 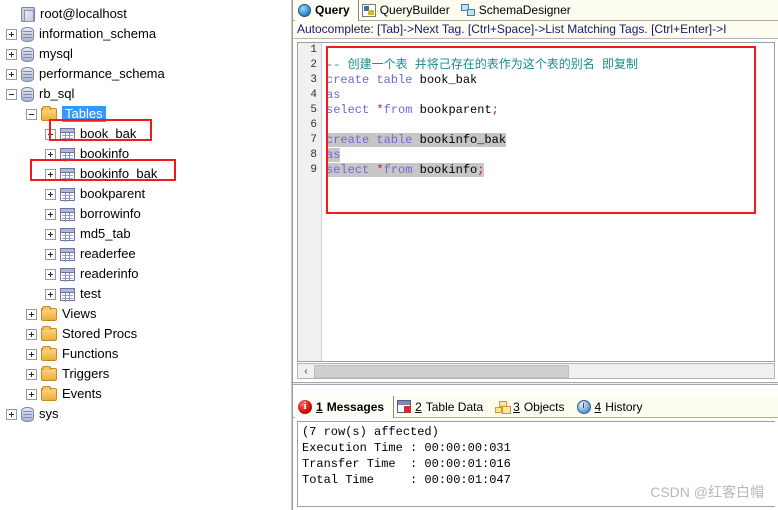 I want to click on expander-information_schema, so click(x=11, y=34).